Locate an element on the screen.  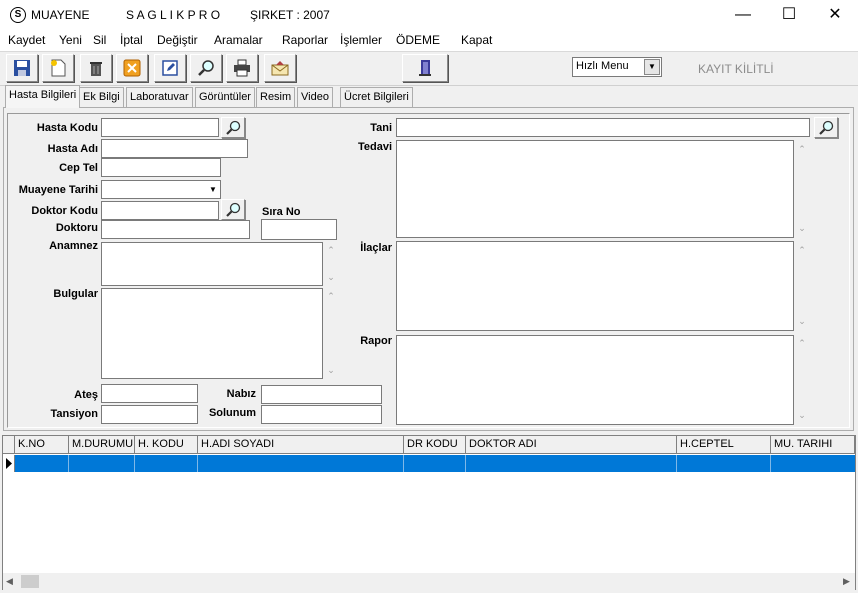
menu-odeme: ÖDEME is located at coordinates (418, 40).